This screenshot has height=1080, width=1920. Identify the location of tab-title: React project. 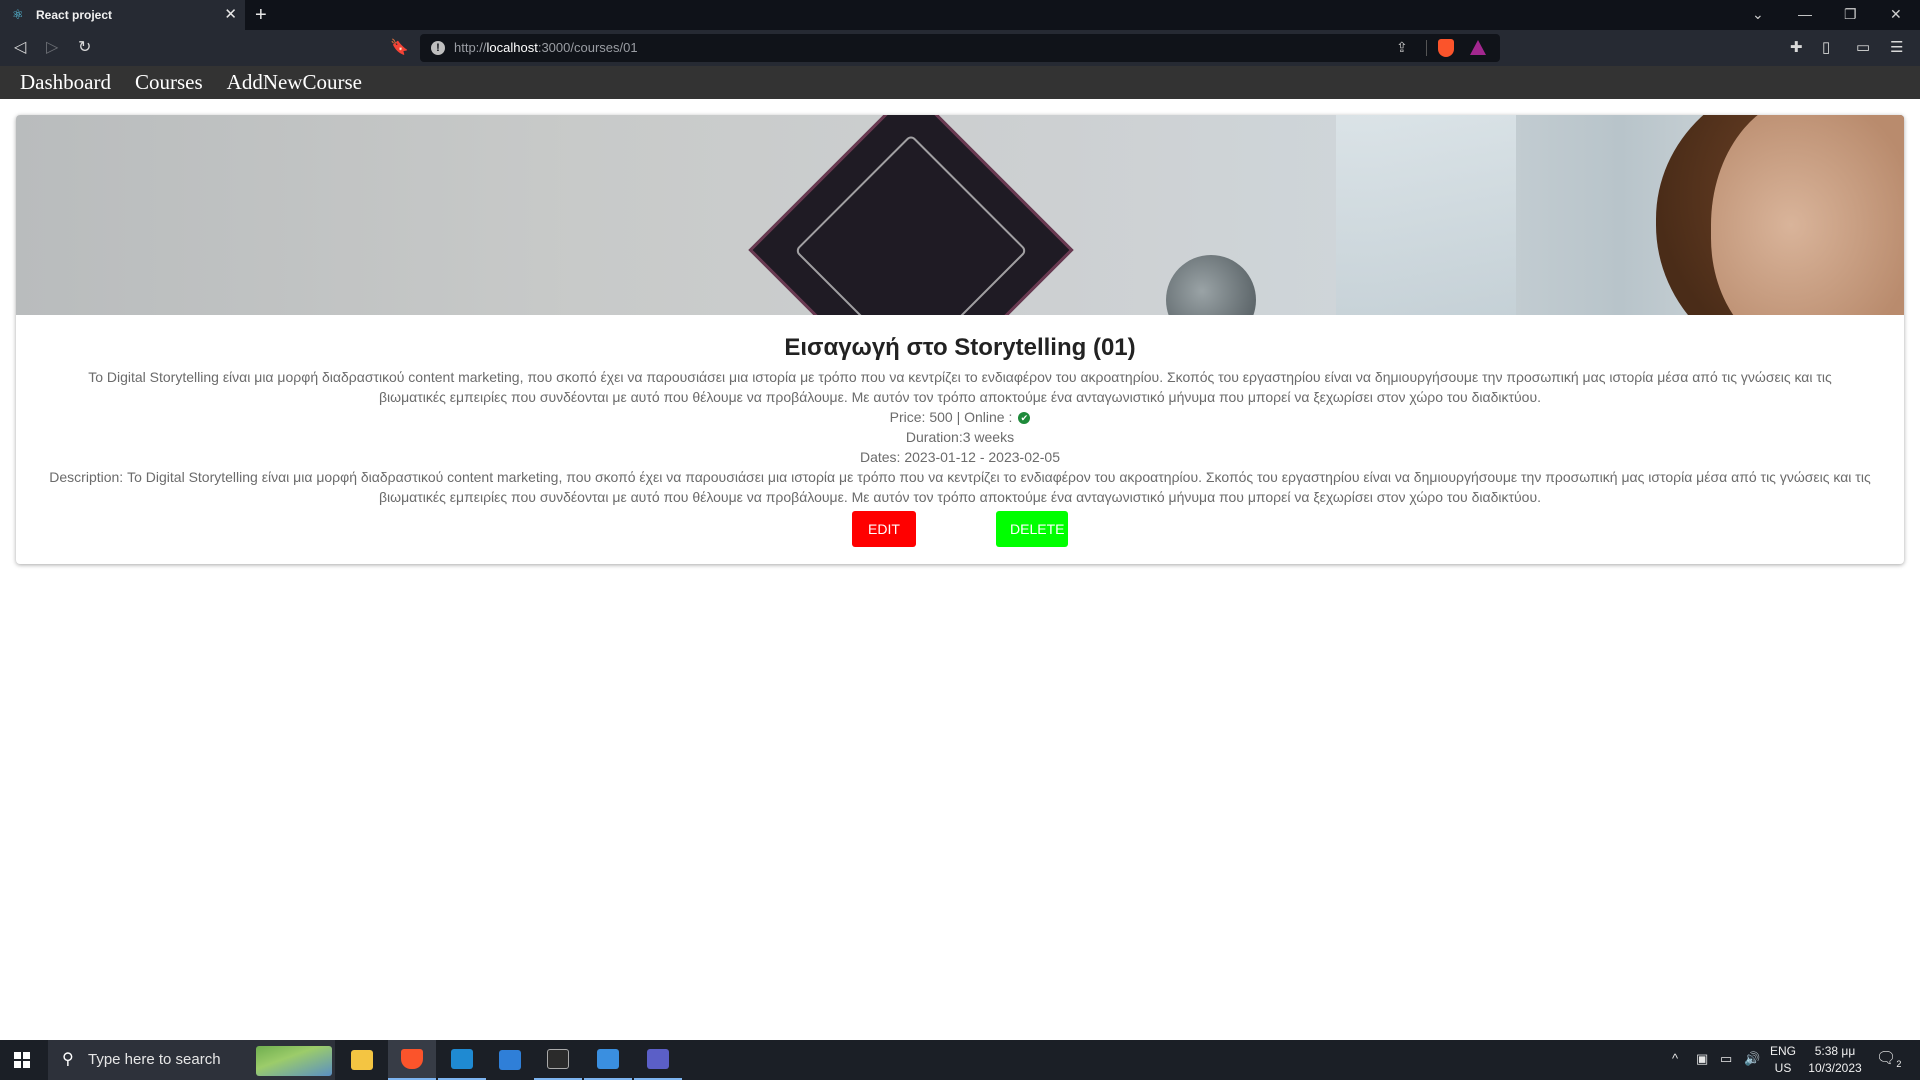
(74, 15).